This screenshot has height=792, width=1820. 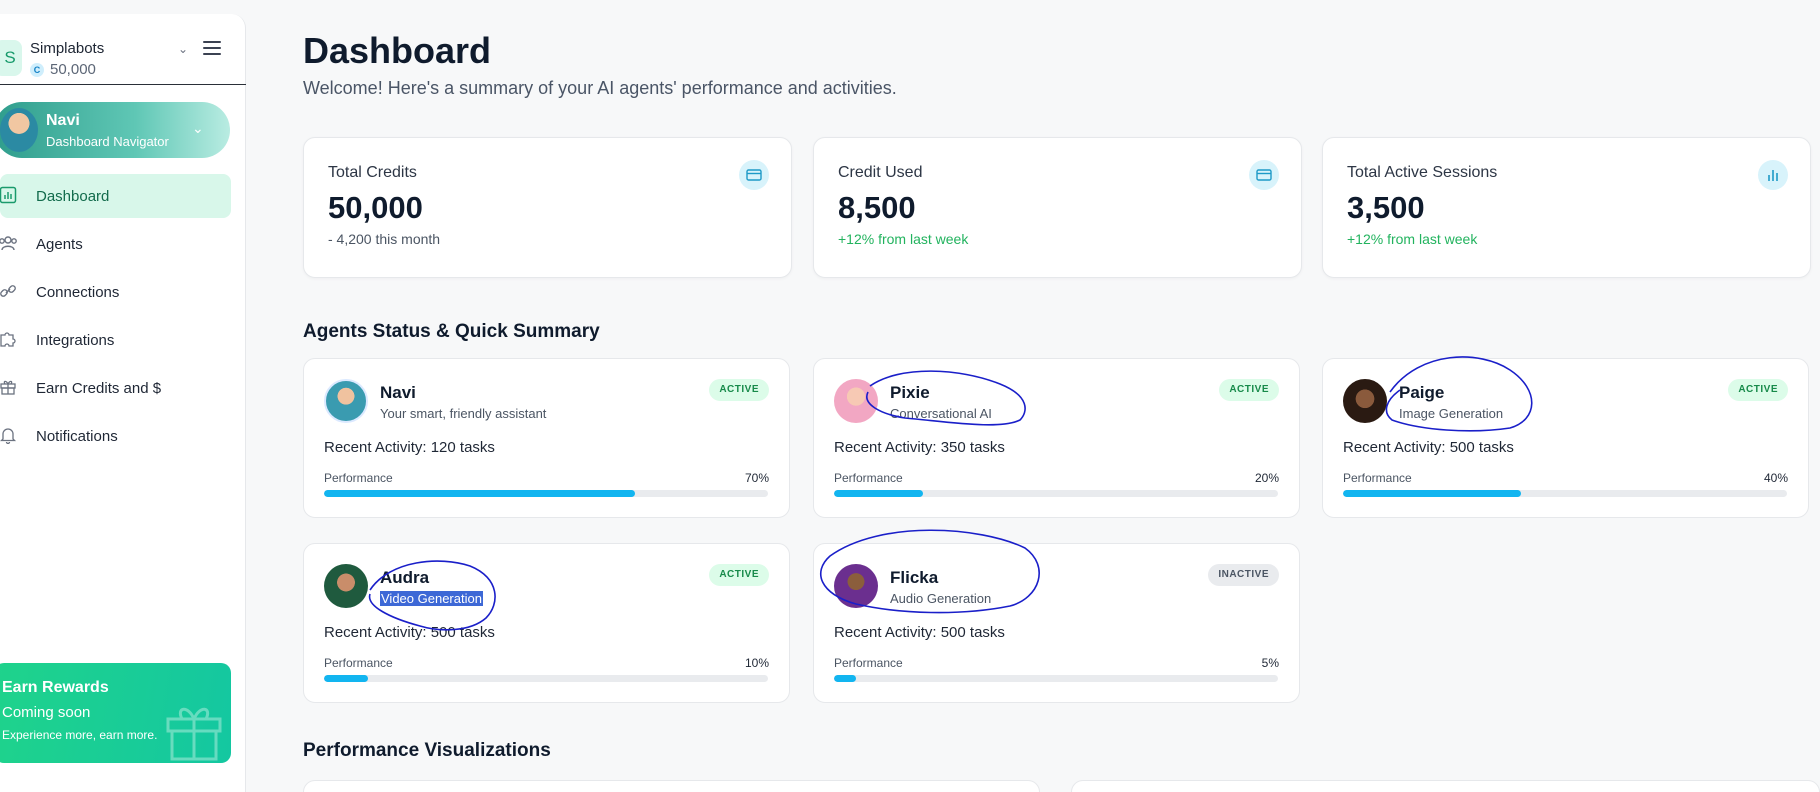 What do you see at coordinates (910, 392) in the screenshot?
I see `agent-name: Pixie` at bounding box center [910, 392].